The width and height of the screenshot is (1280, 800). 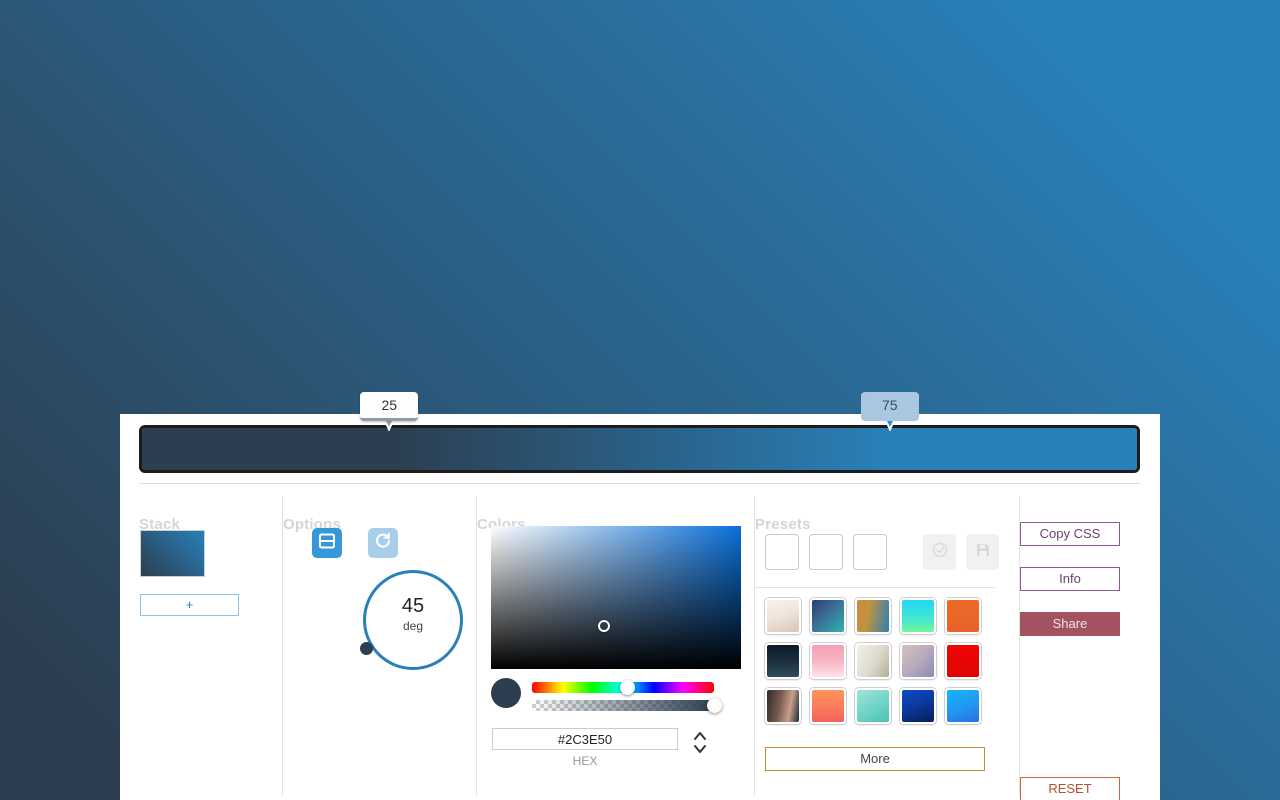 What do you see at coordinates (639, 483) in the screenshot?
I see `panel-divider` at bounding box center [639, 483].